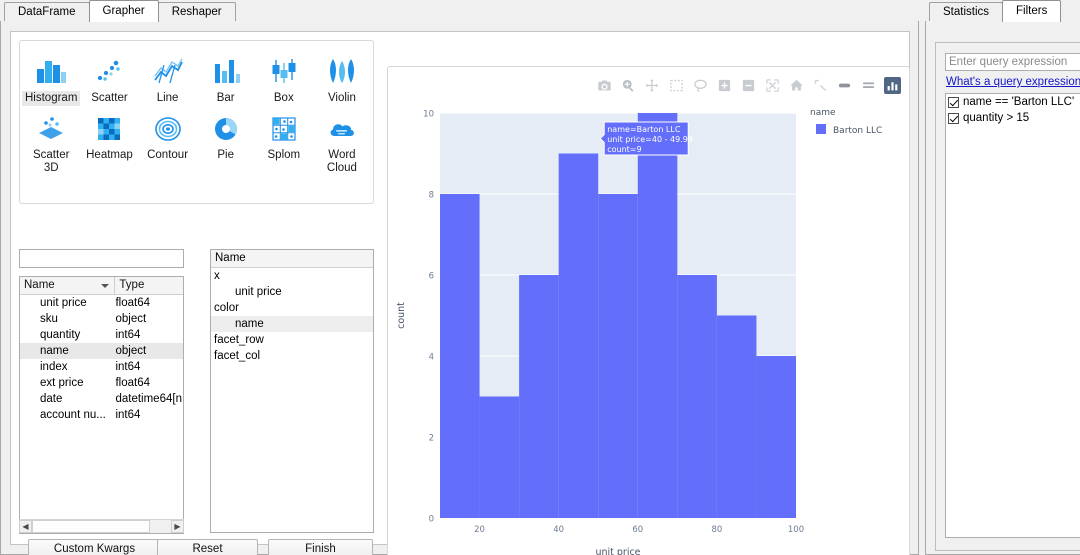 Image resolution: width=1080 pixels, height=555 pixels. What do you see at coordinates (101, 258) in the screenshot?
I see `column-filter-input` at bounding box center [101, 258].